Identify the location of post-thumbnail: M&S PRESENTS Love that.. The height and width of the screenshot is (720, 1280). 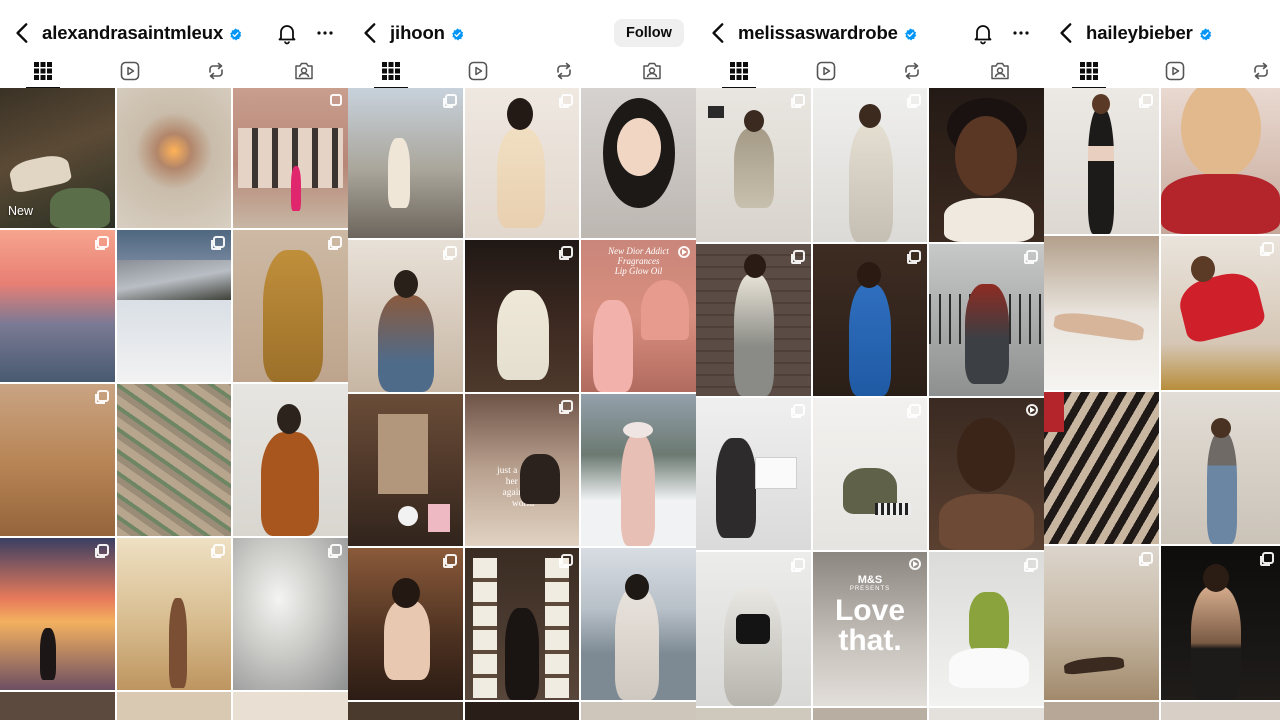
(870, 629).